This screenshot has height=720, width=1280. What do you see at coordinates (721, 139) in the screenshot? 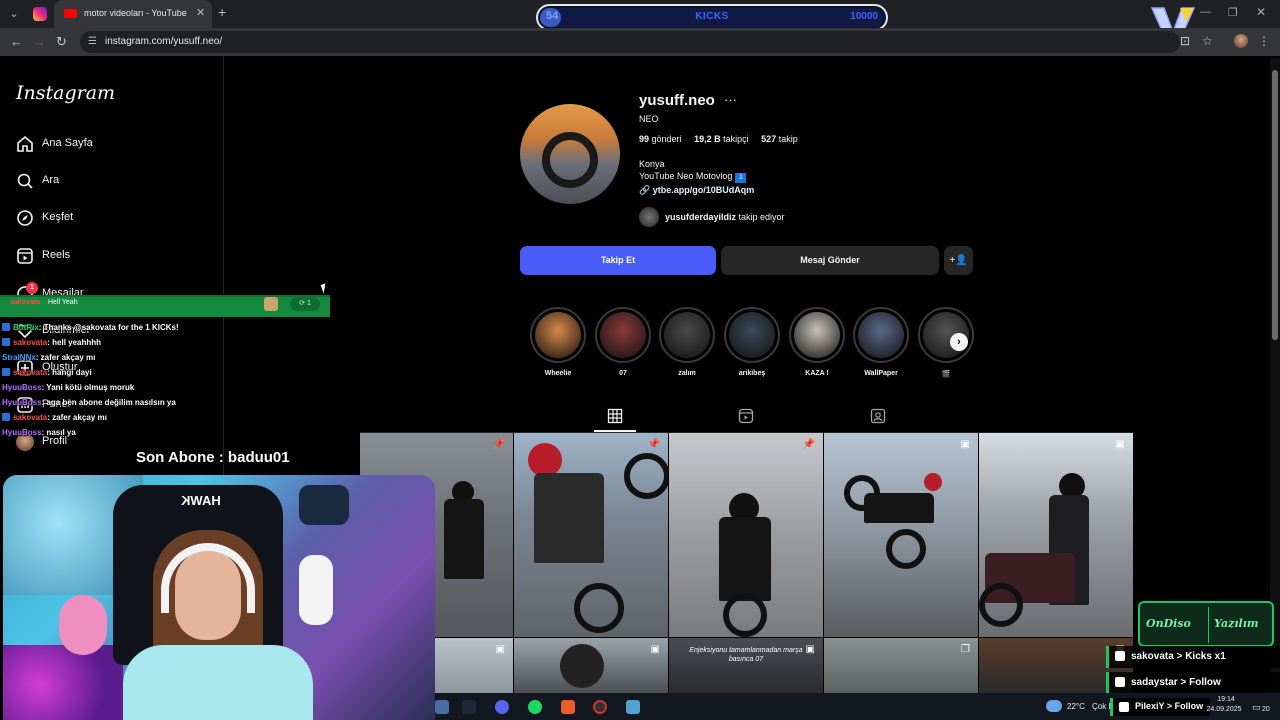
I see `stat-followers: 19,2 B takipçi` at bounding box center [721, 139].